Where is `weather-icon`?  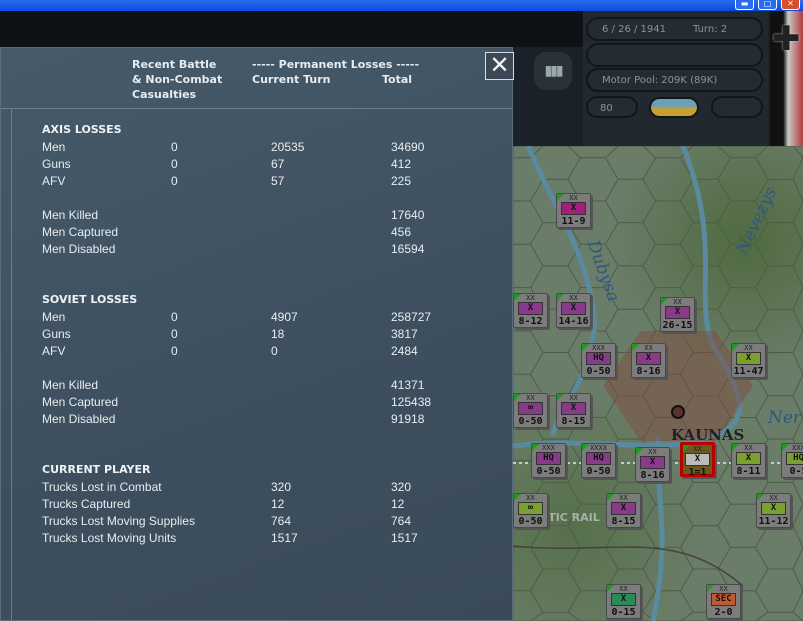
weather-icon is located at coordinates (674, 107).